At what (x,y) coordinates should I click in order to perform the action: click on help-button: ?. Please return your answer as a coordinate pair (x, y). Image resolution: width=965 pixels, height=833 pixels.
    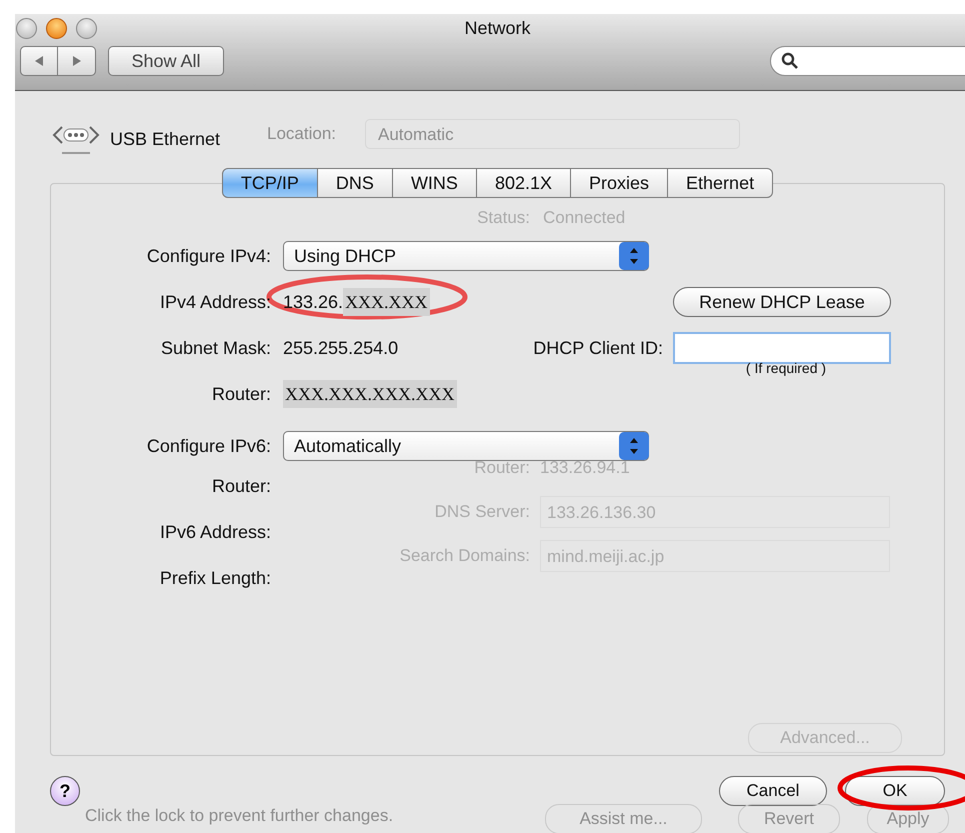
    Looking at the image, I should click on (65, 791).